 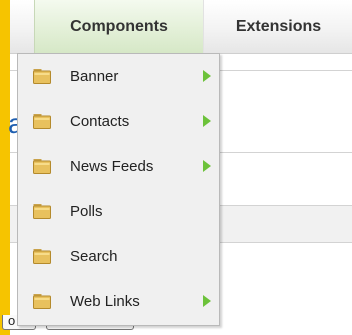 I want to click on menu-item-label: Search, so click(x=94, y=256).